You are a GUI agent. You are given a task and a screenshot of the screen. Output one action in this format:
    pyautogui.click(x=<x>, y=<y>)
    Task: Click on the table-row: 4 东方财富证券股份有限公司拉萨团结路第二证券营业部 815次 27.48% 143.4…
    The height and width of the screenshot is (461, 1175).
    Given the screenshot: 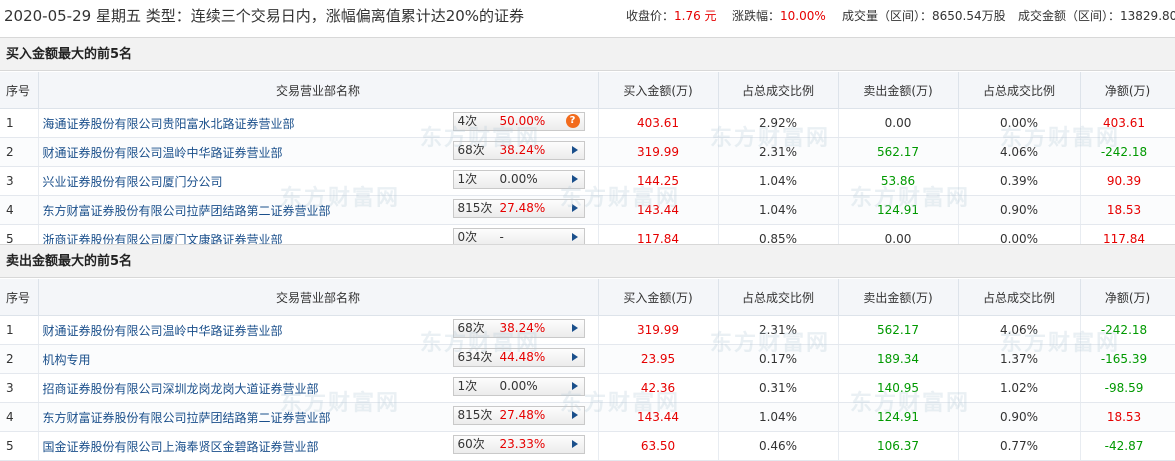 What is the action you would take?
    pyautogui.click(x=587, y=210)
    